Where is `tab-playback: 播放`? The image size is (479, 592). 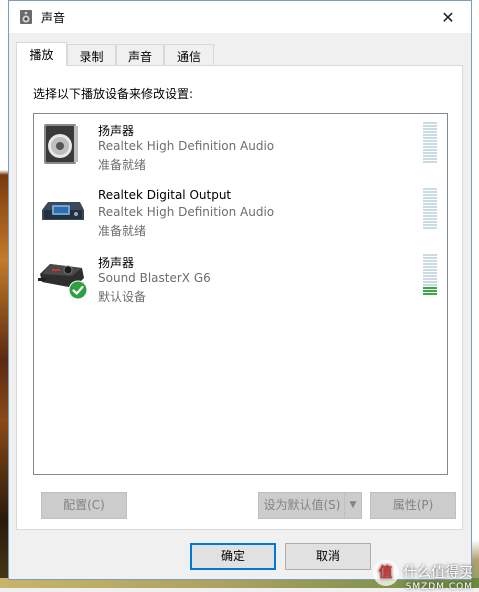 tab-playback: 播放 is located at coordinates (41, 54).